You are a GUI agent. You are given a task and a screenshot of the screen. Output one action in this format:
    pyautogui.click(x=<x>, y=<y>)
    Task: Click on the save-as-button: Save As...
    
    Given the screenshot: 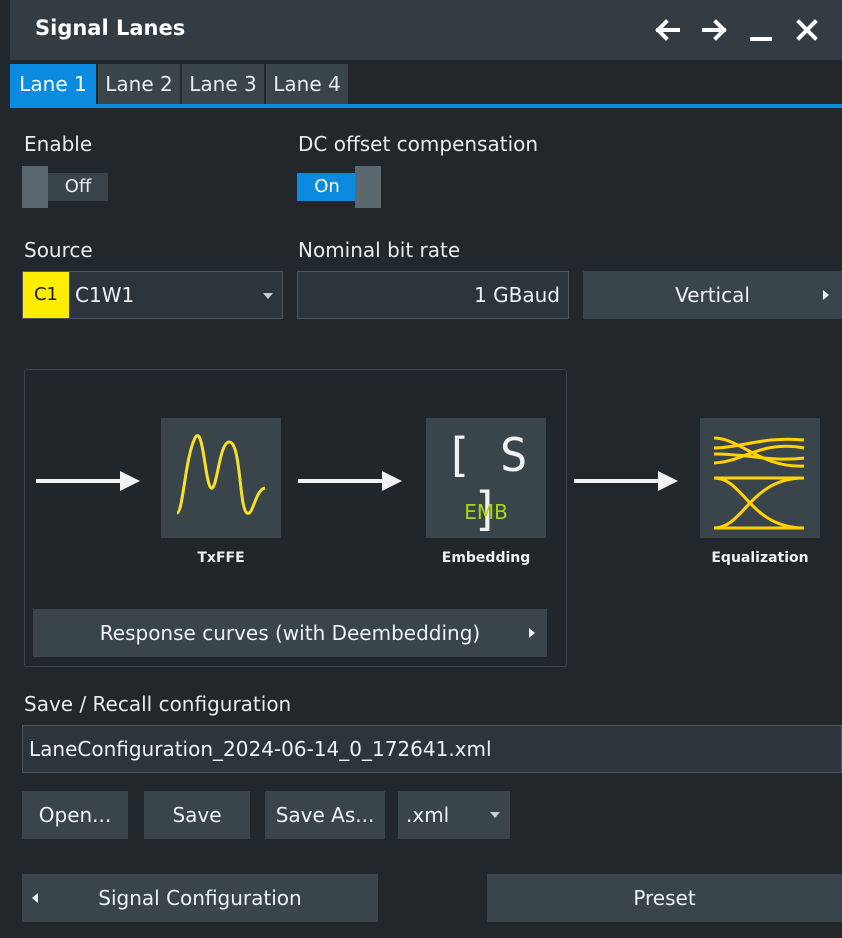 What is the action you would take?
    pyautogui.click(x=325, y=815)
    